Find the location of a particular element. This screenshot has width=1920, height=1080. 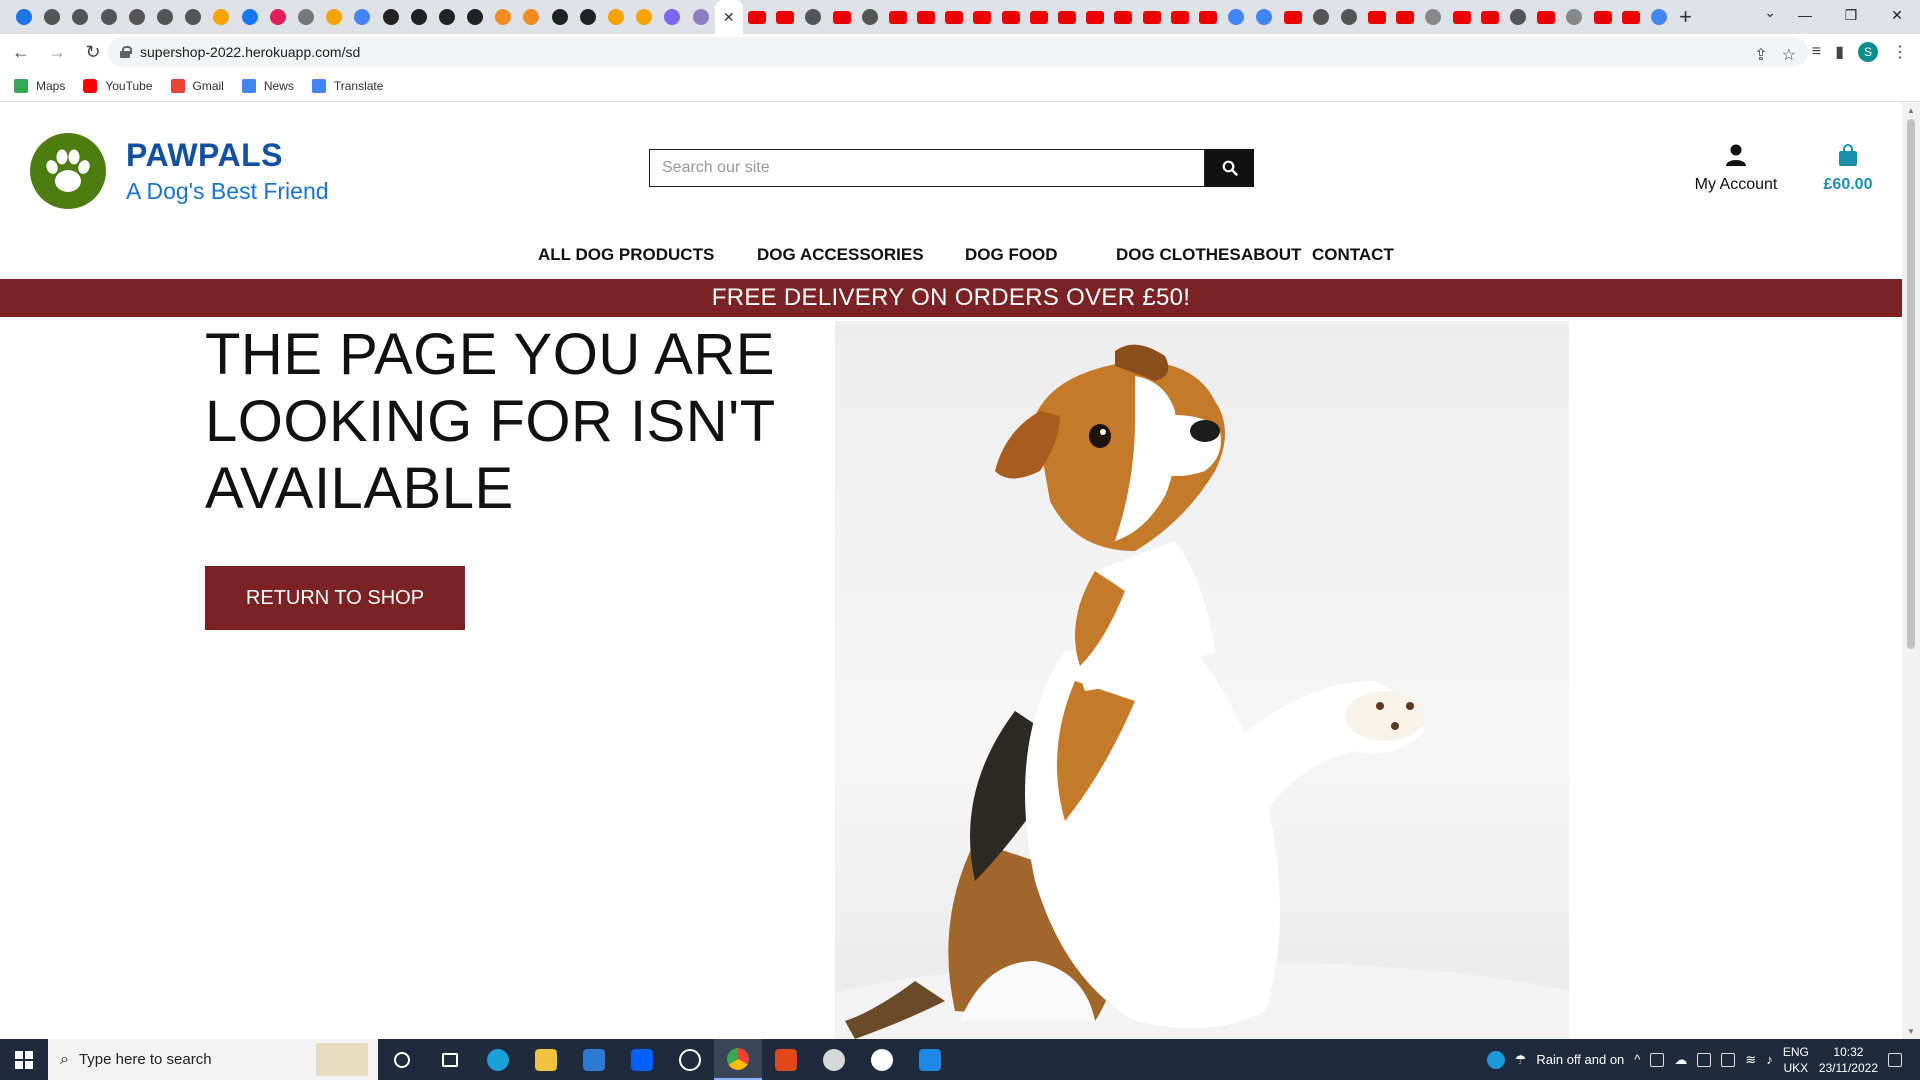

bookmark-star-icon: ☆ is located at coordinates (1789, 55).